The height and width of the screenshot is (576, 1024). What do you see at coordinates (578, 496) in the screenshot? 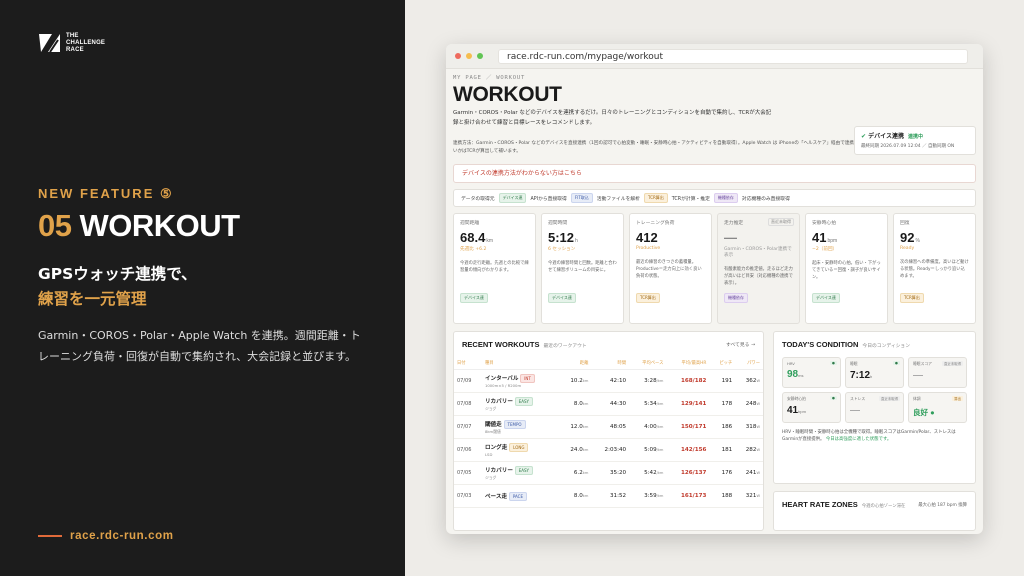
I see `distance-value: 8.0` at bounding box center [578, 496].